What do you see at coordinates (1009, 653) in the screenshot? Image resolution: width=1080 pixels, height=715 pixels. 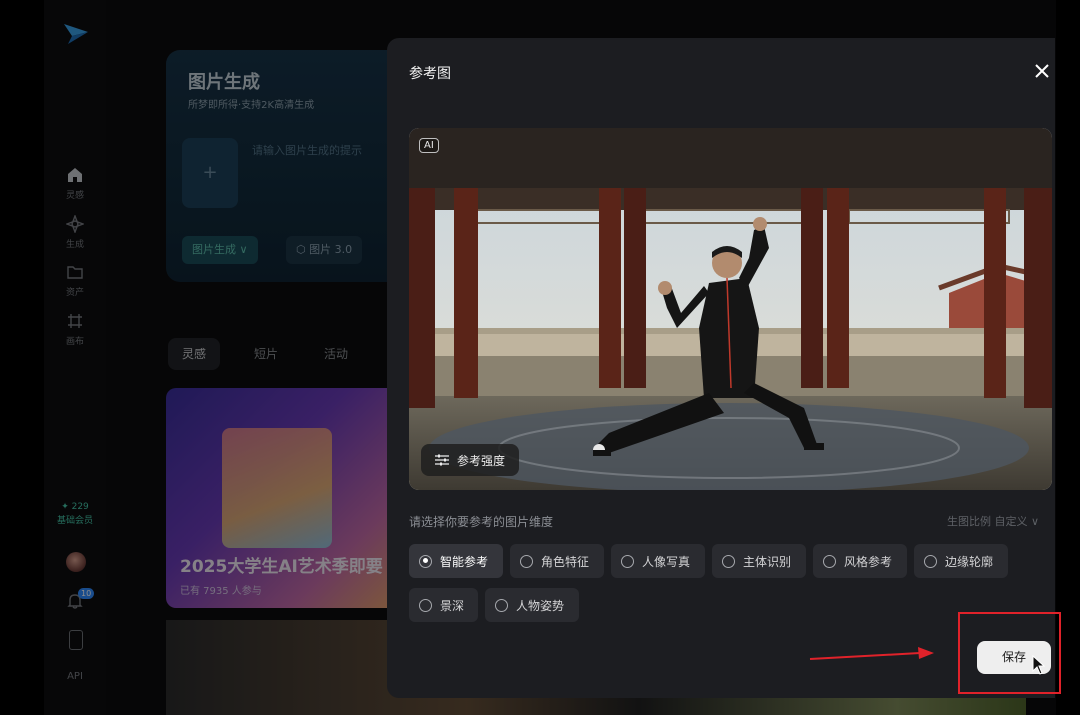 I see `annotation-highlight-box` at bounding box center [1009, 653].